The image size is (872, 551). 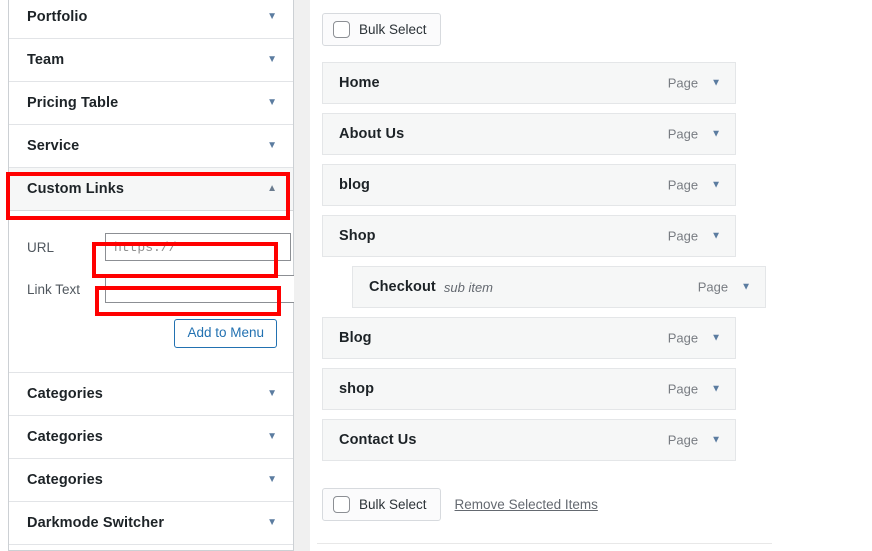 What do you see at coordinates (73, 103) in the screenshot?
I see `accordion-item-label: Pricing Table` at bounding box center [73, 103].